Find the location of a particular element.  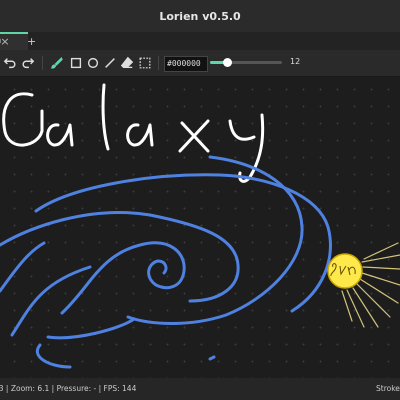

redo-icon is located at coordinates (28, 63).